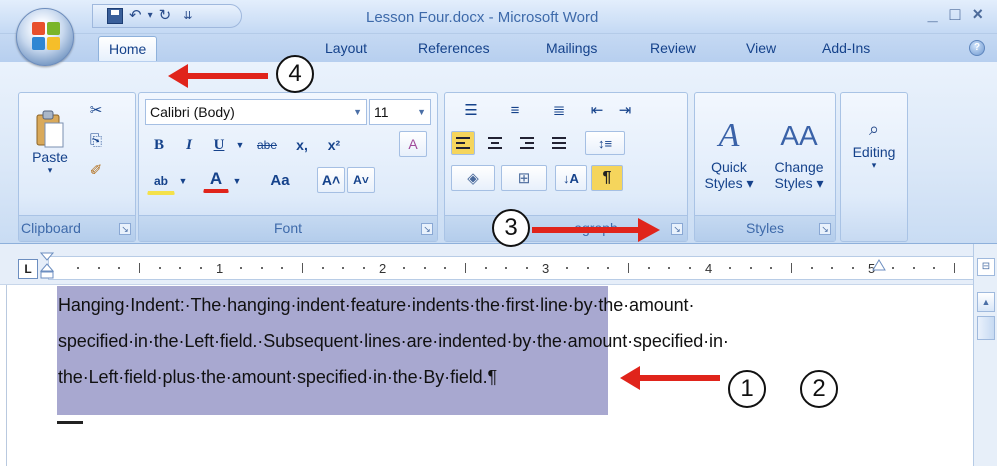  What do you see at coordinates (985, 355) in the screenshot?
I see `vertical-scrollbar: ⊟ ▲` at bounding box center [985, 355].